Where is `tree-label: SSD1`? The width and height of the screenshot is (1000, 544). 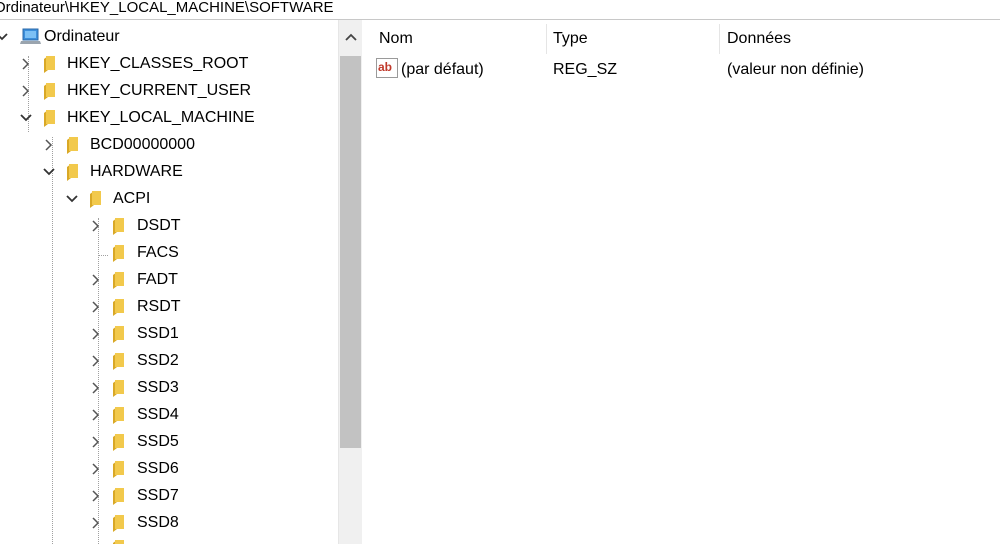 tree-label: SSD1 is located at coordinates (158, 333).